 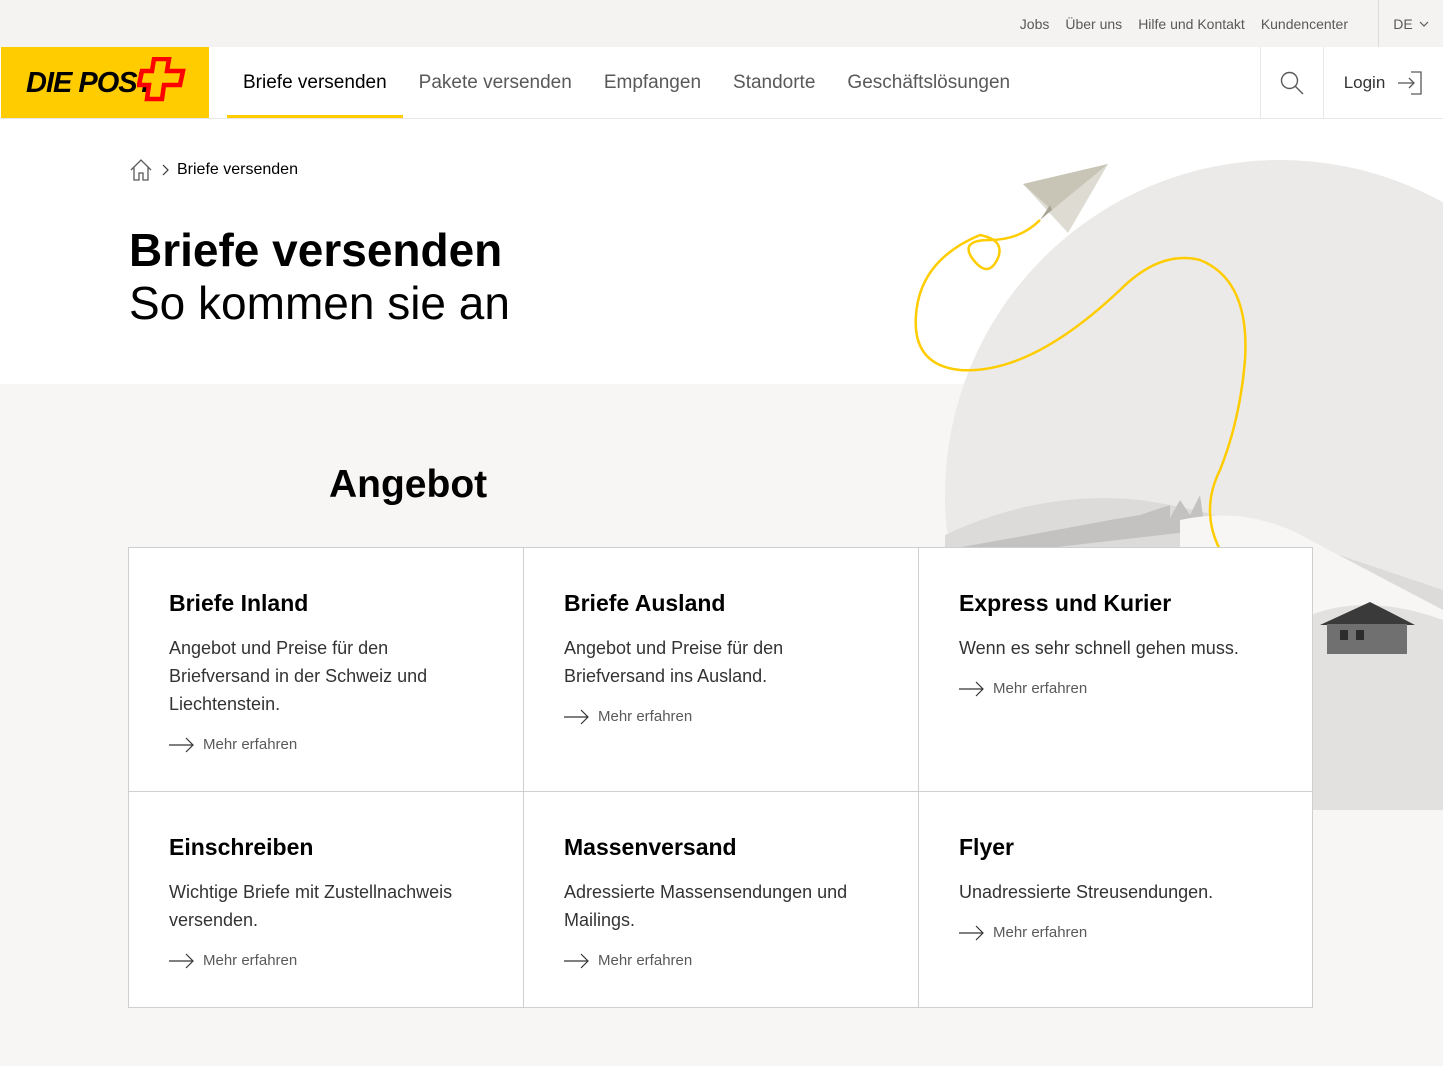 I want to click on nav-item-empfangen: Empfangen, so click(x=652, y=82).